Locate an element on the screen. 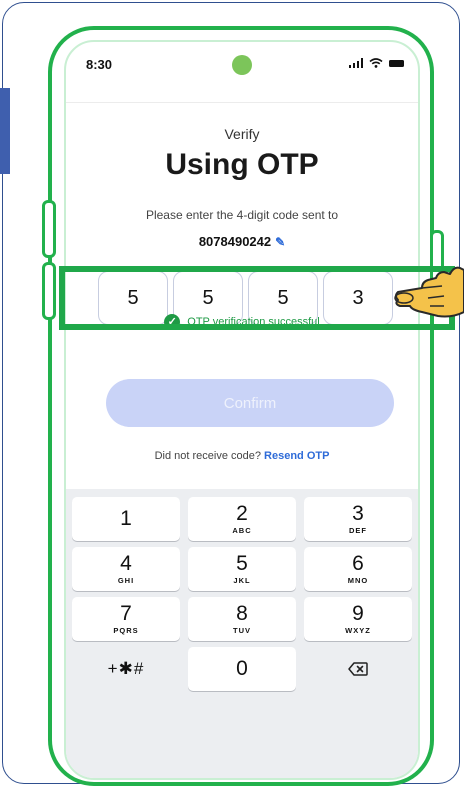 This screenshot has height=786, width=464. key-3-letters: DEF is located at coordinates (358, 530).